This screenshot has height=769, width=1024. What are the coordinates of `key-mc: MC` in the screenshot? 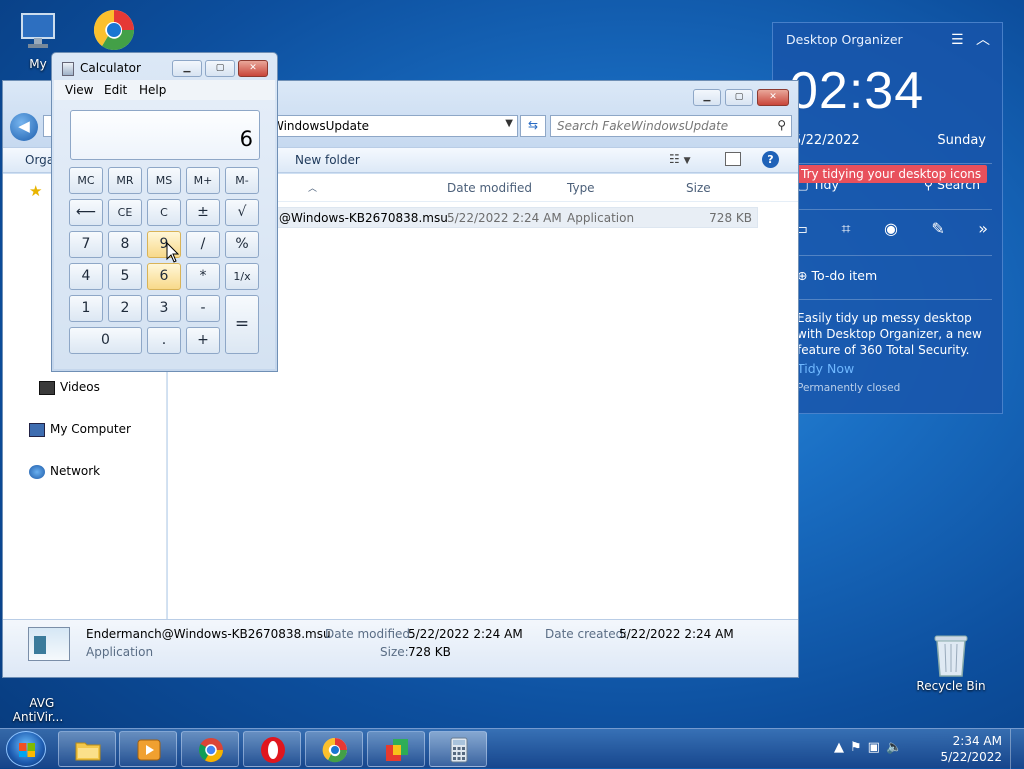 It's located at (86, 180).